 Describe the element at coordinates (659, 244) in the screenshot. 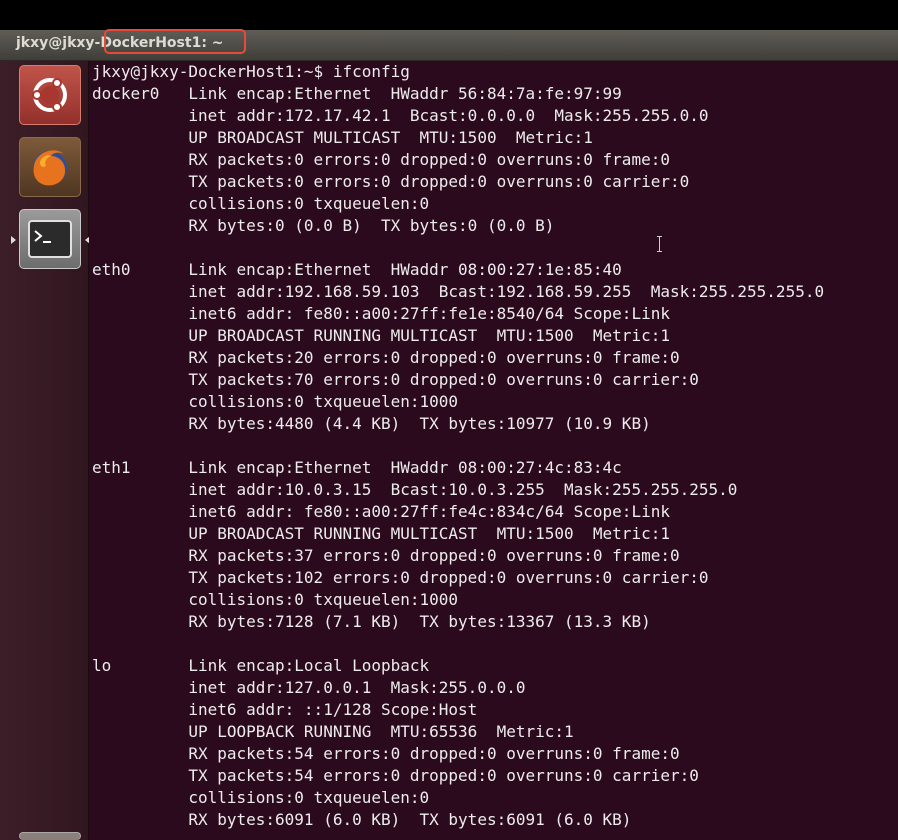

I see `ibeam-cursor-icon` at that location.